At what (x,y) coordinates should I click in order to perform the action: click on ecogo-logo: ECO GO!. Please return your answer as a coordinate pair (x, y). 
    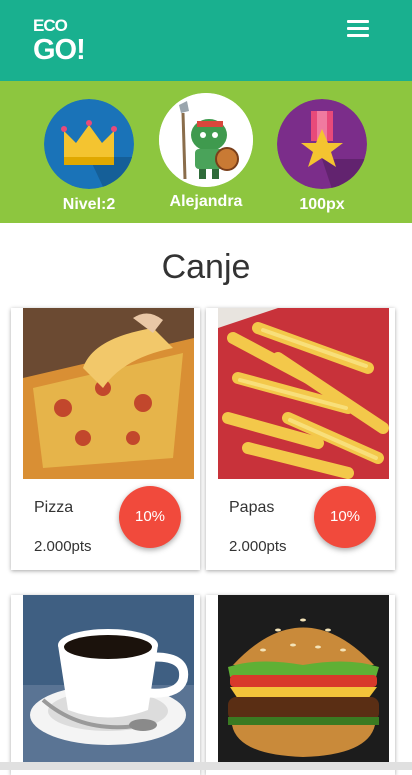
    Looking at the image, I should click on (59, 43).